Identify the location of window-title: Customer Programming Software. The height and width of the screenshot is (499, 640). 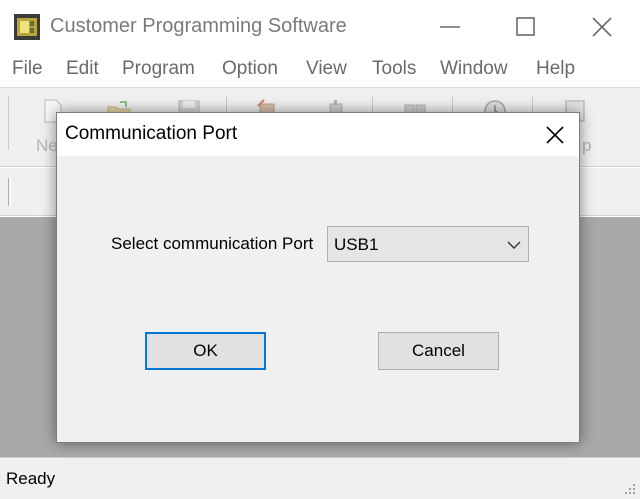
(198, 26).